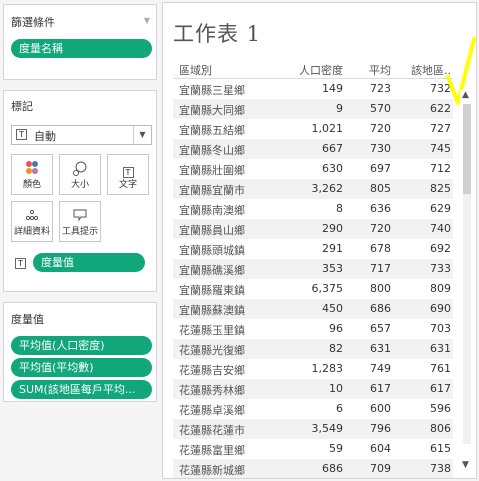 This screenshot has height=481, width=479. Describe the element at coordinates (32, 221) in the screenshot. I see `detail-button: 詳細資料` at that location.